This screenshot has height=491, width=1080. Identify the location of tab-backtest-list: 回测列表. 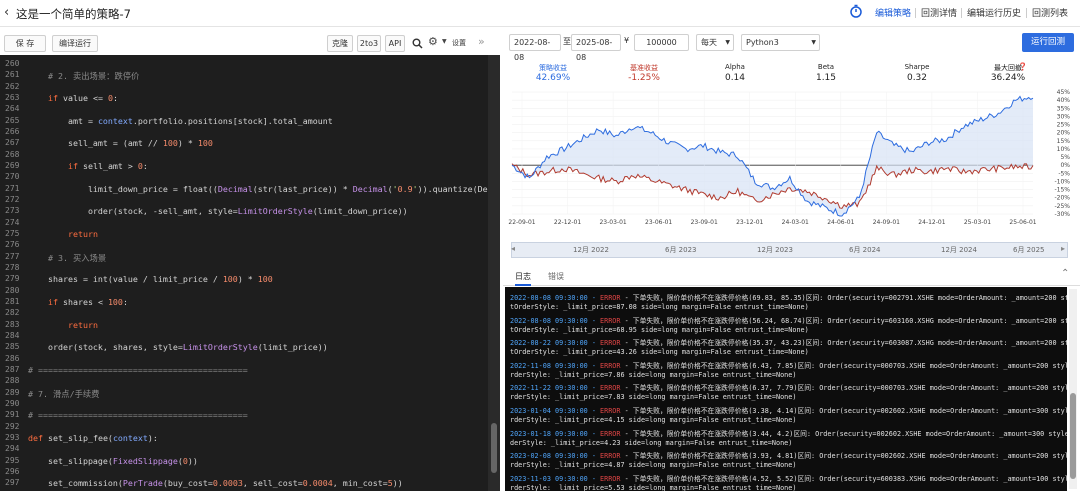
(1050, 12).